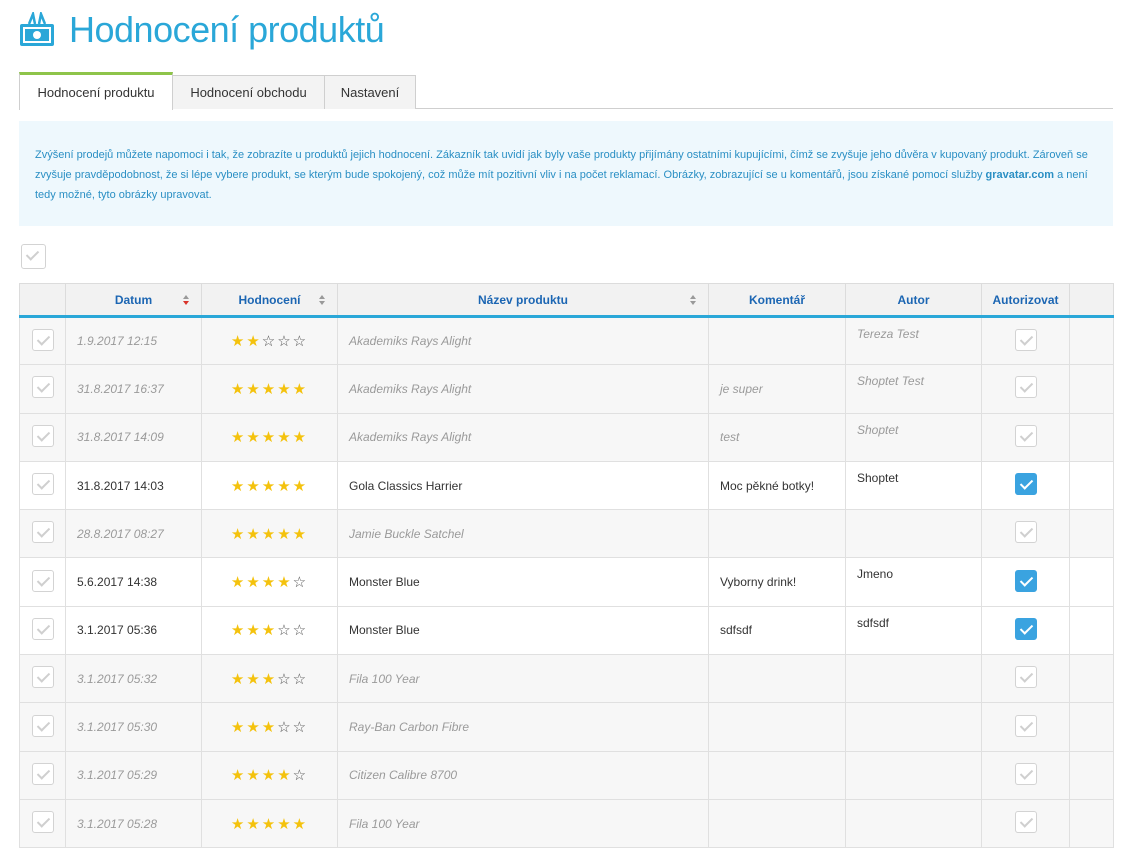 The image size is (1132, 848). Describe the element at coordinates (523, 775) in the screenshot. I see `product-name-cell: Citizen Calibre 8700` at that location.